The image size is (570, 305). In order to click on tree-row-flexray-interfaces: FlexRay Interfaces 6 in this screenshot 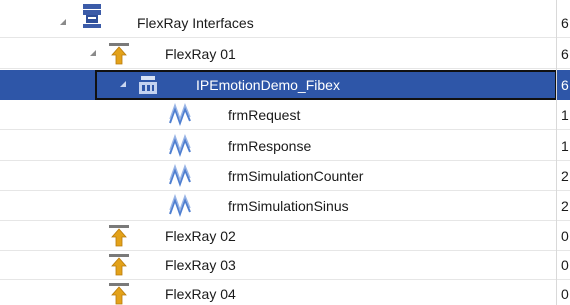, I will do `click(285, 21)`.